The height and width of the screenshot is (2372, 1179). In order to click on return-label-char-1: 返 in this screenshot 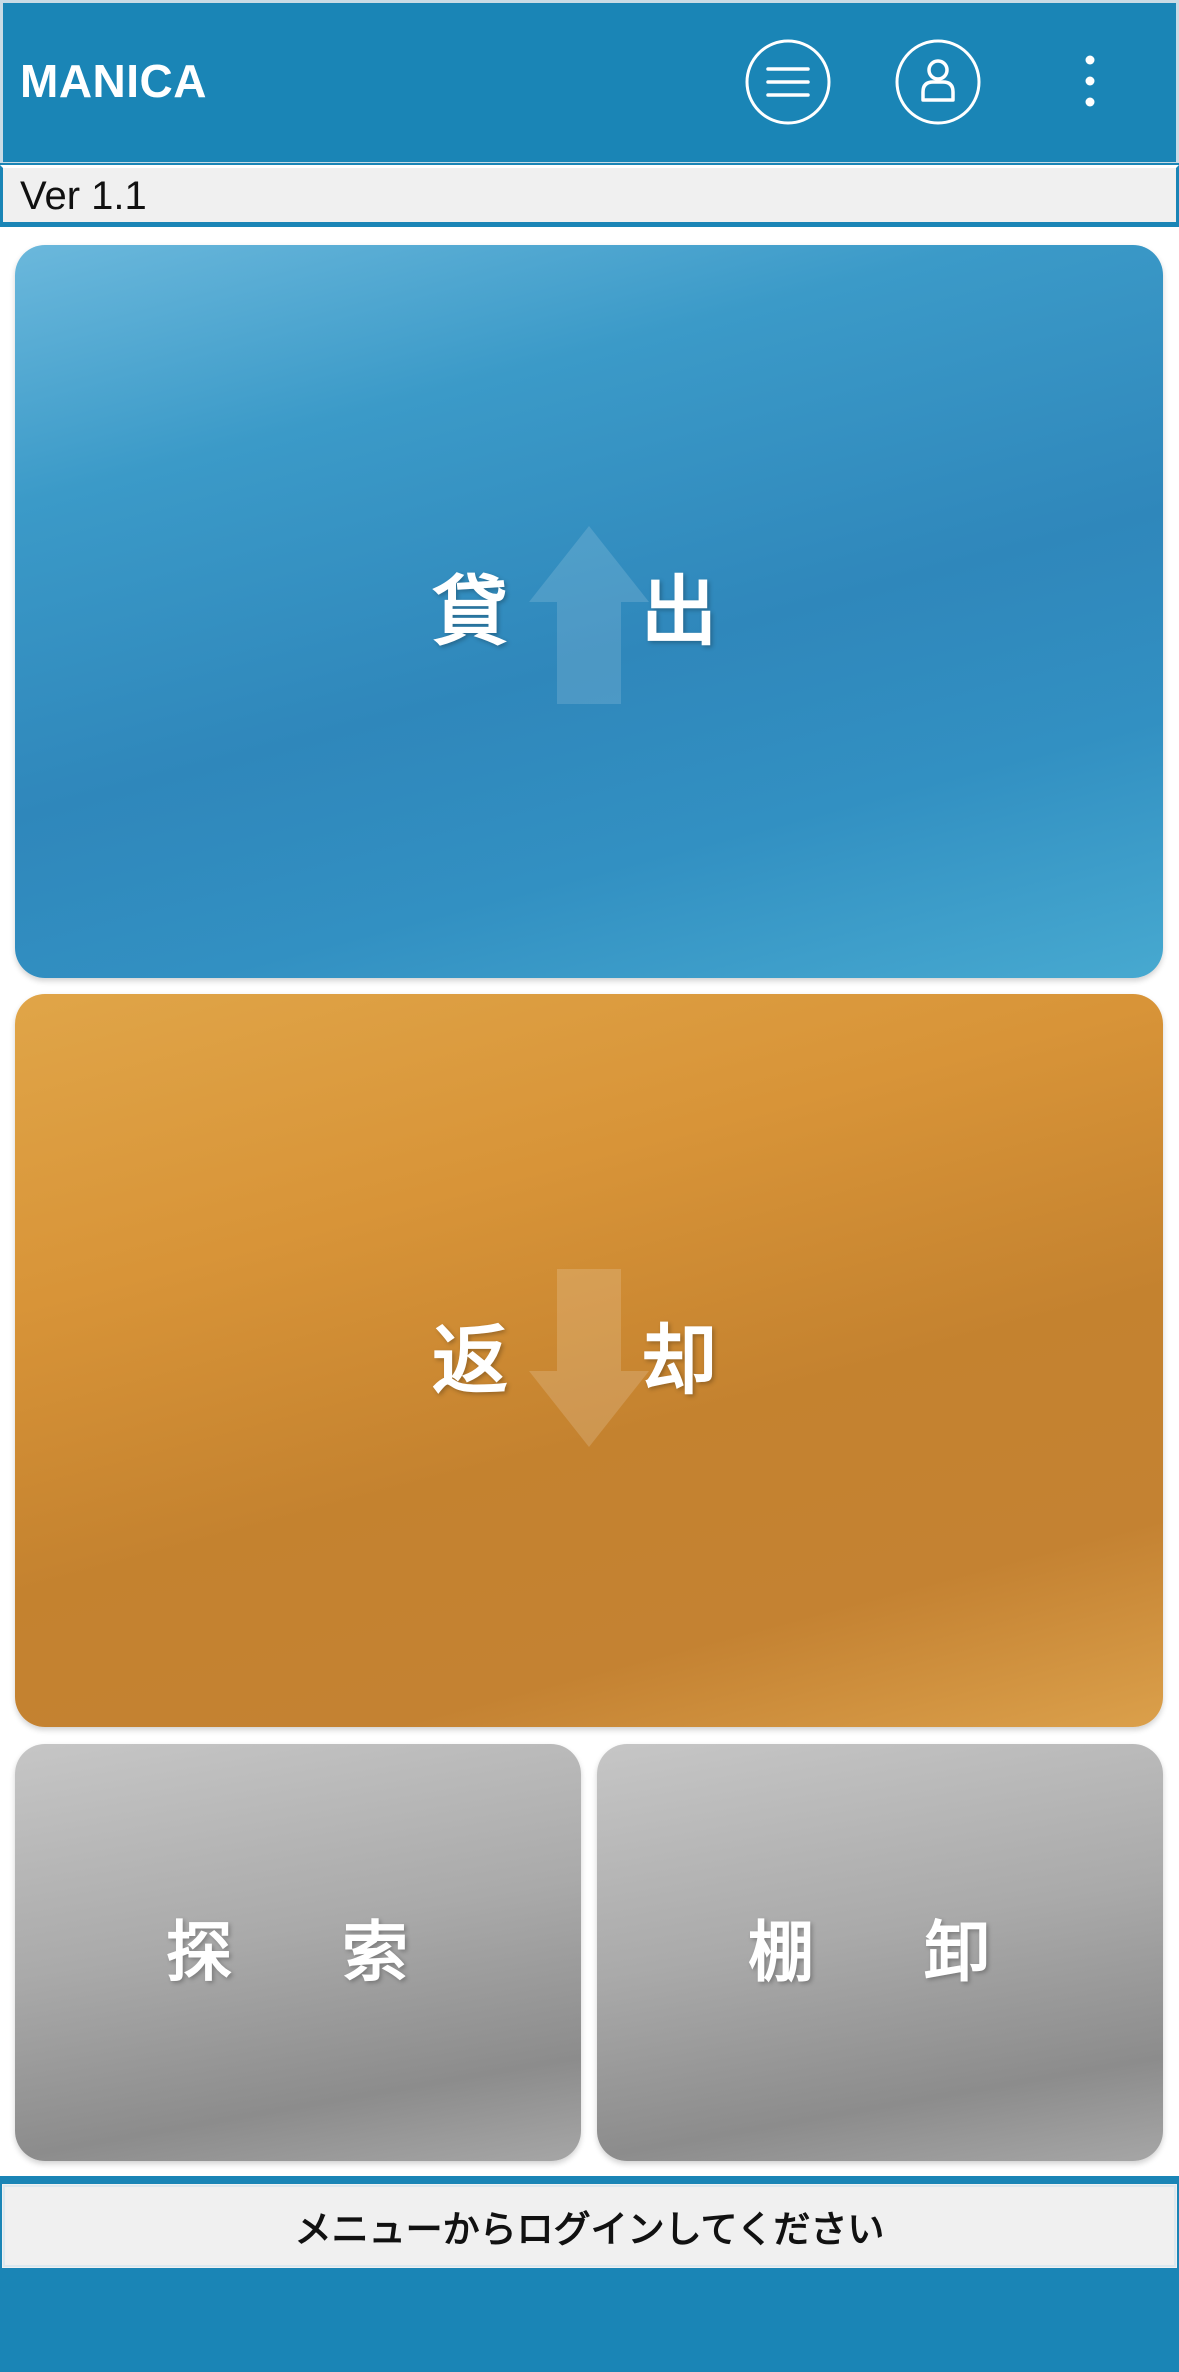, I will do `click(470, 1360)`.